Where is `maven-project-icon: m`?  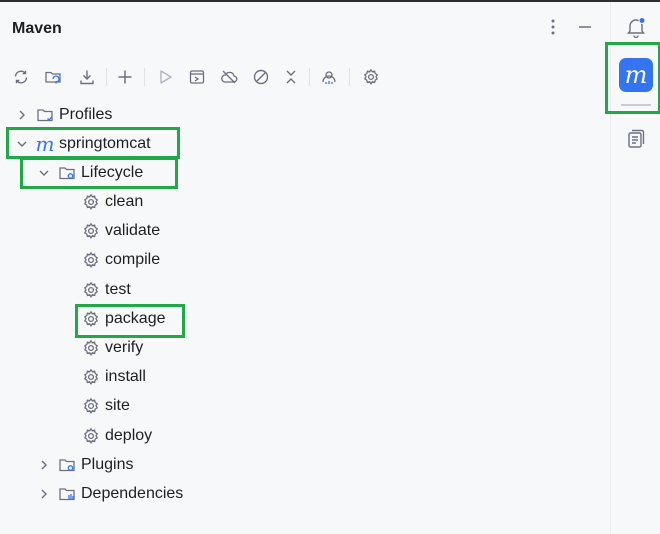 maven-project-icon: m is located at coordinates (45, 144).